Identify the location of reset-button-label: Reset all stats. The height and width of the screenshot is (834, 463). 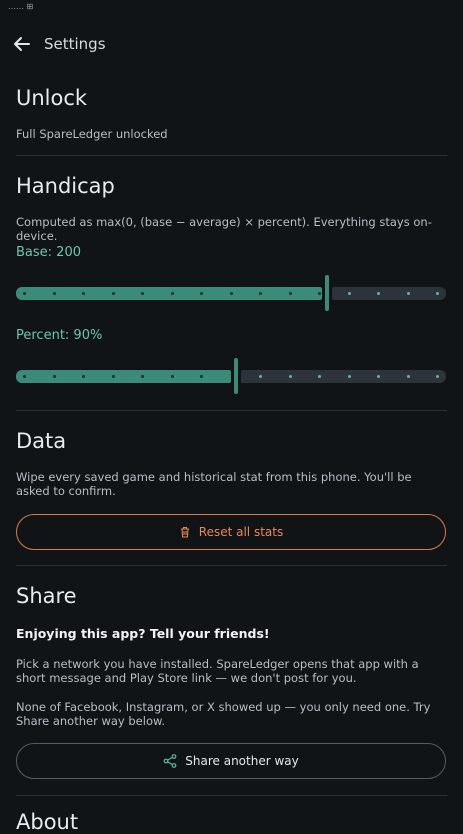
(241, 532).